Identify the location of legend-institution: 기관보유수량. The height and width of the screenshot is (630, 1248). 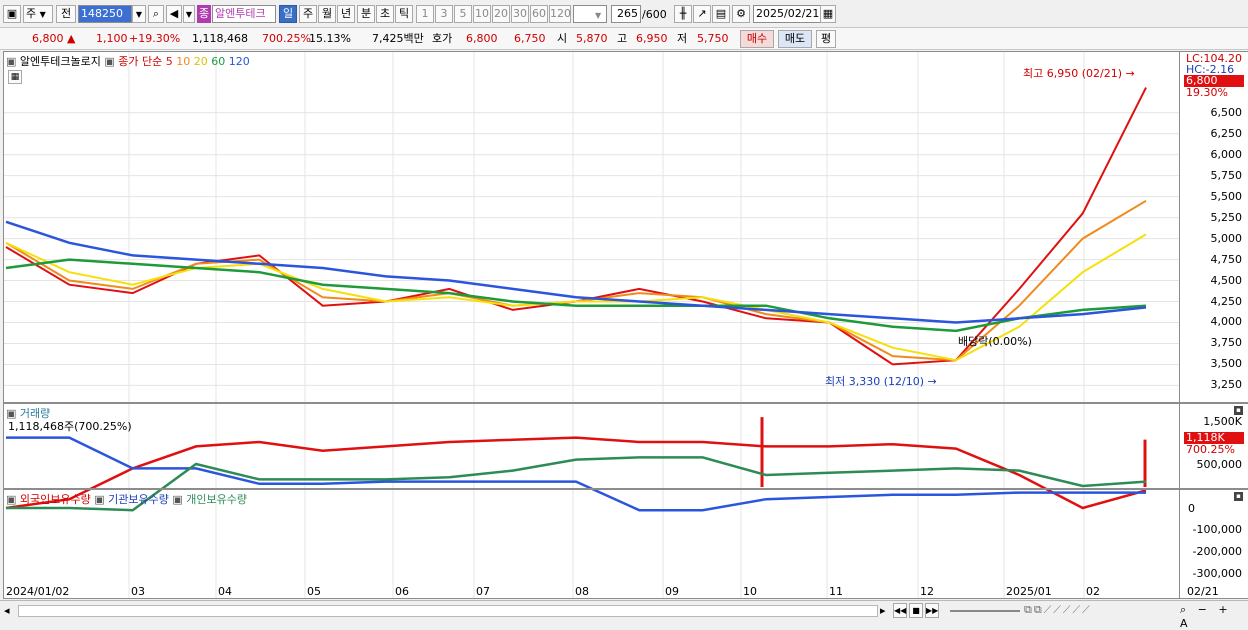
(138, 499).